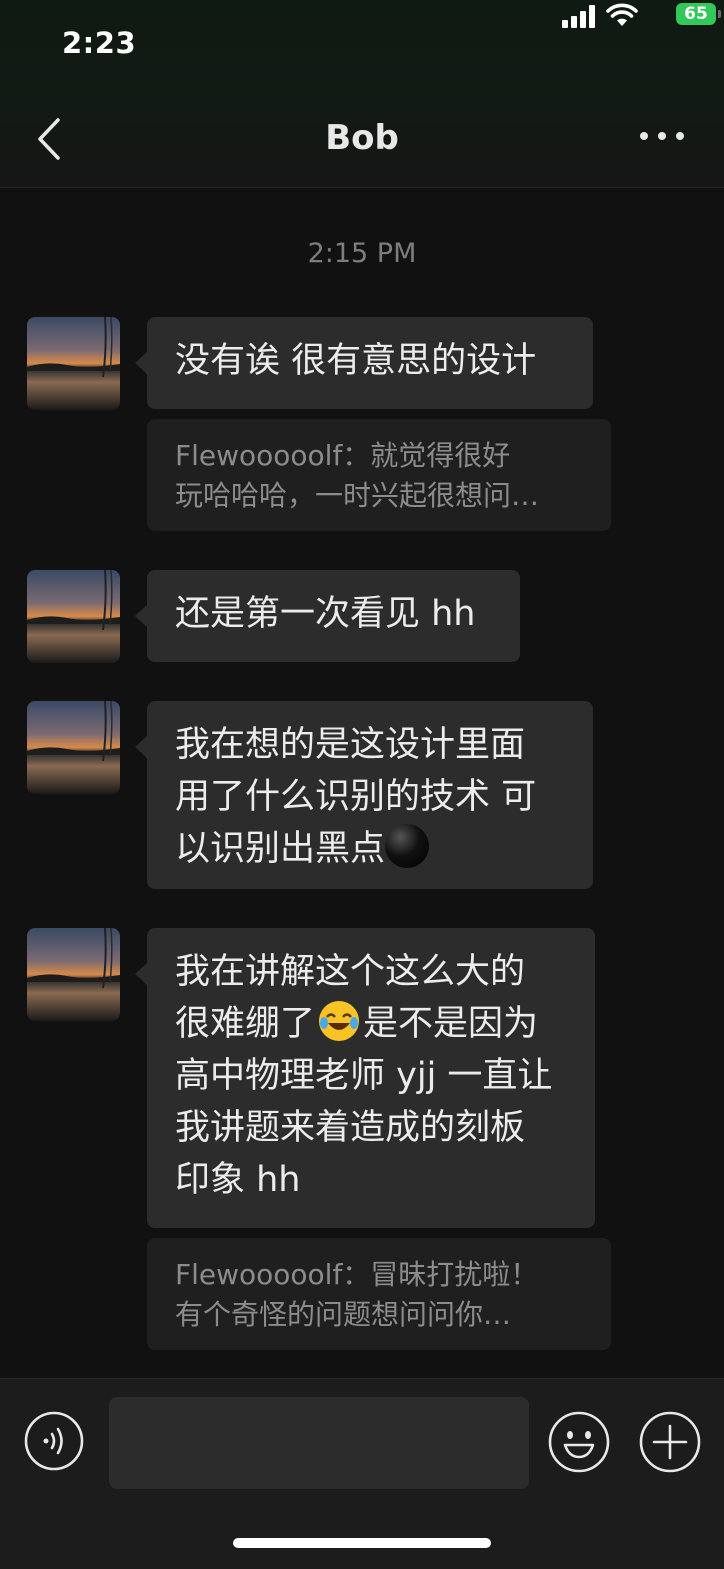  I want to click on battery-icon: 65, so click(698, 14).